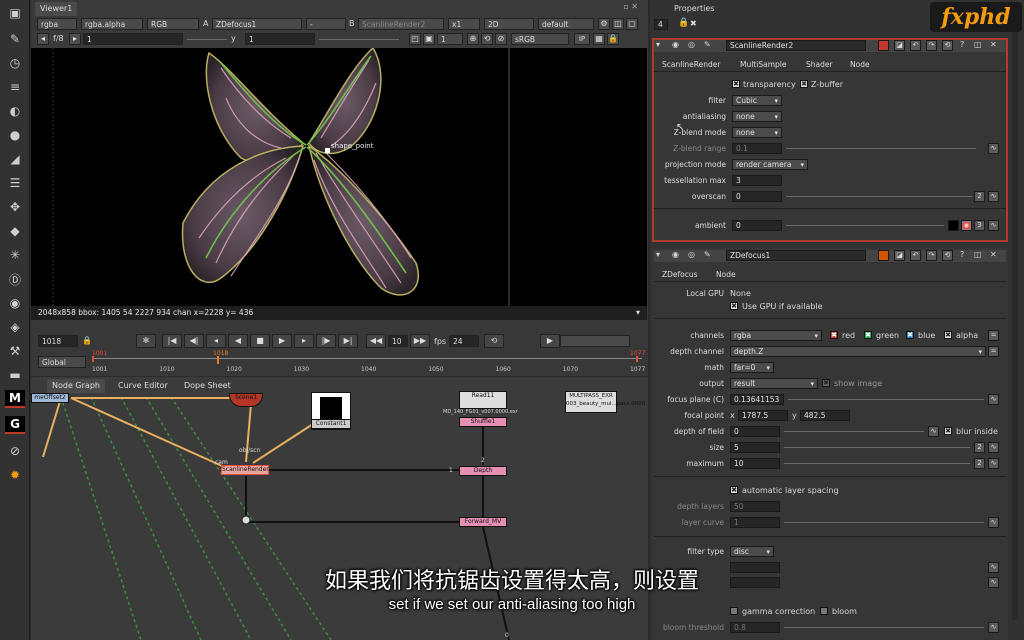  I want to click on maximum-field: 10, so click(755, 463).